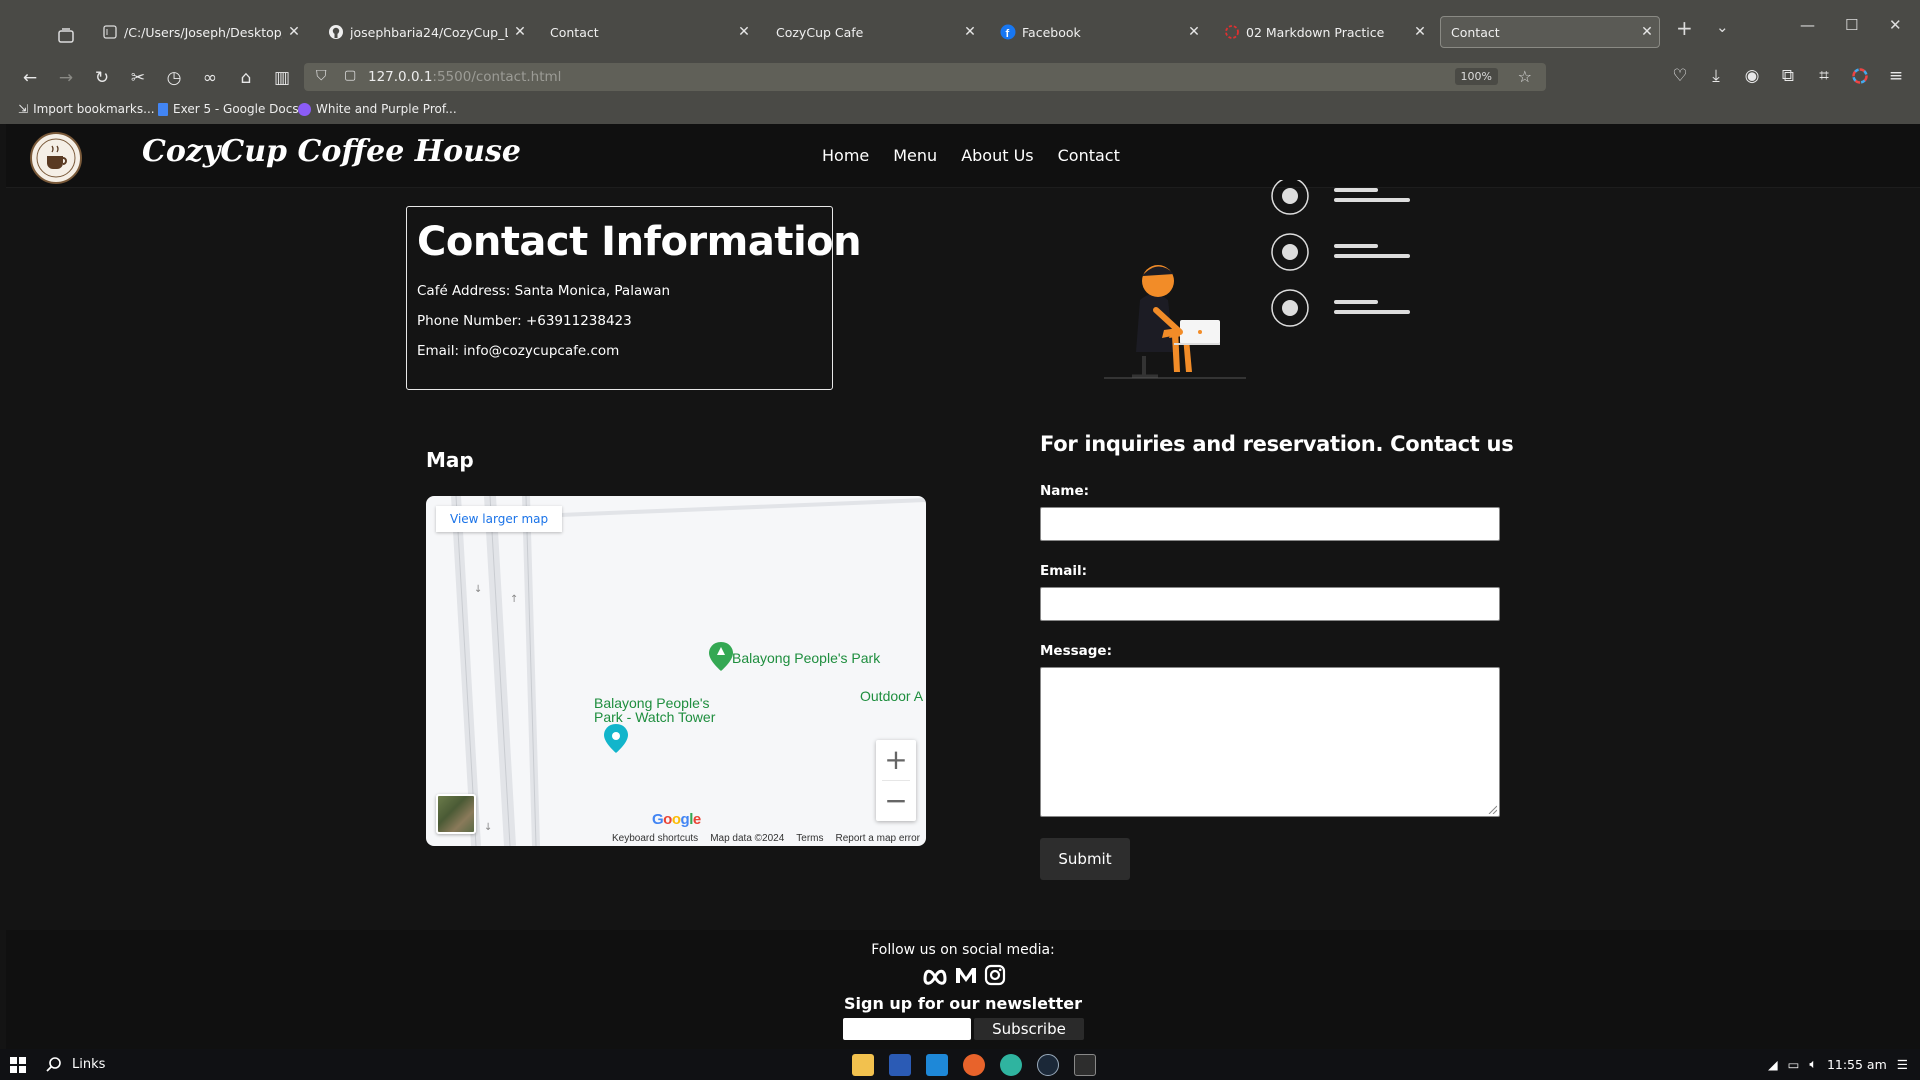 This screenshot has width=1920, height=1080. I want to click on poi-label: Outdoor A, so click(891, 696).